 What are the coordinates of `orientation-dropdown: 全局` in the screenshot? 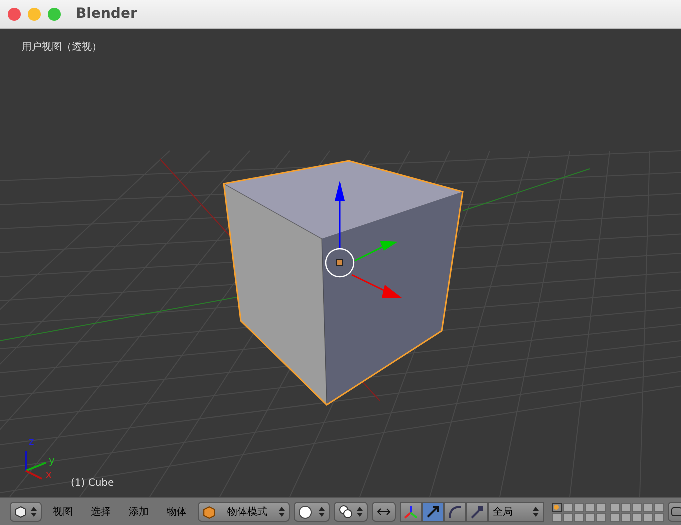 It's located at (516, 512).